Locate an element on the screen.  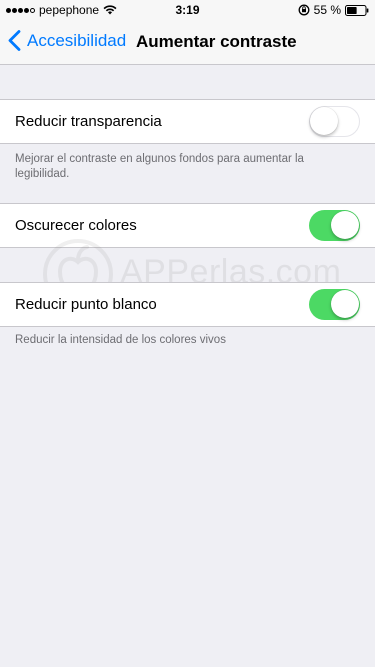
cell-reduce-white-point: Reducir punto blanco is located at coordinates (187, 304).